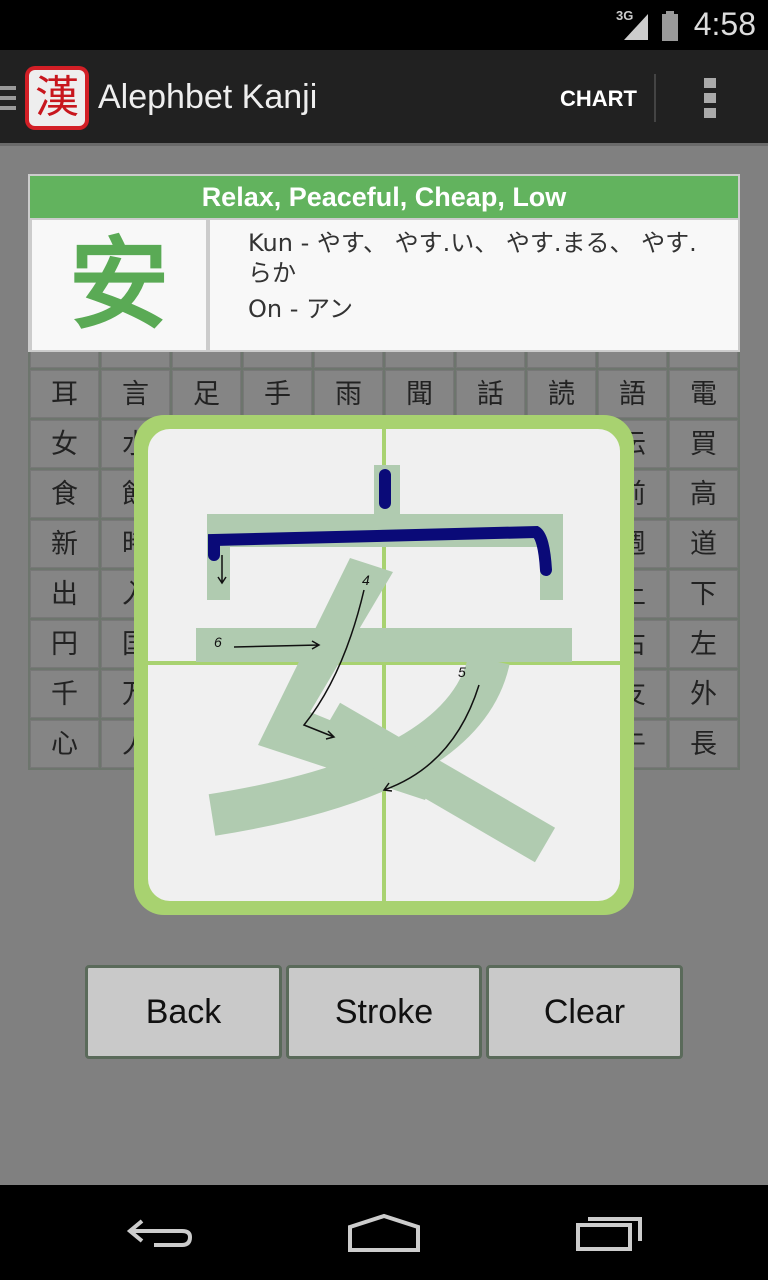  Describe the element at coordinates (64, 394) in the screenshot. I see `kanji-cell: 耳` at that location.